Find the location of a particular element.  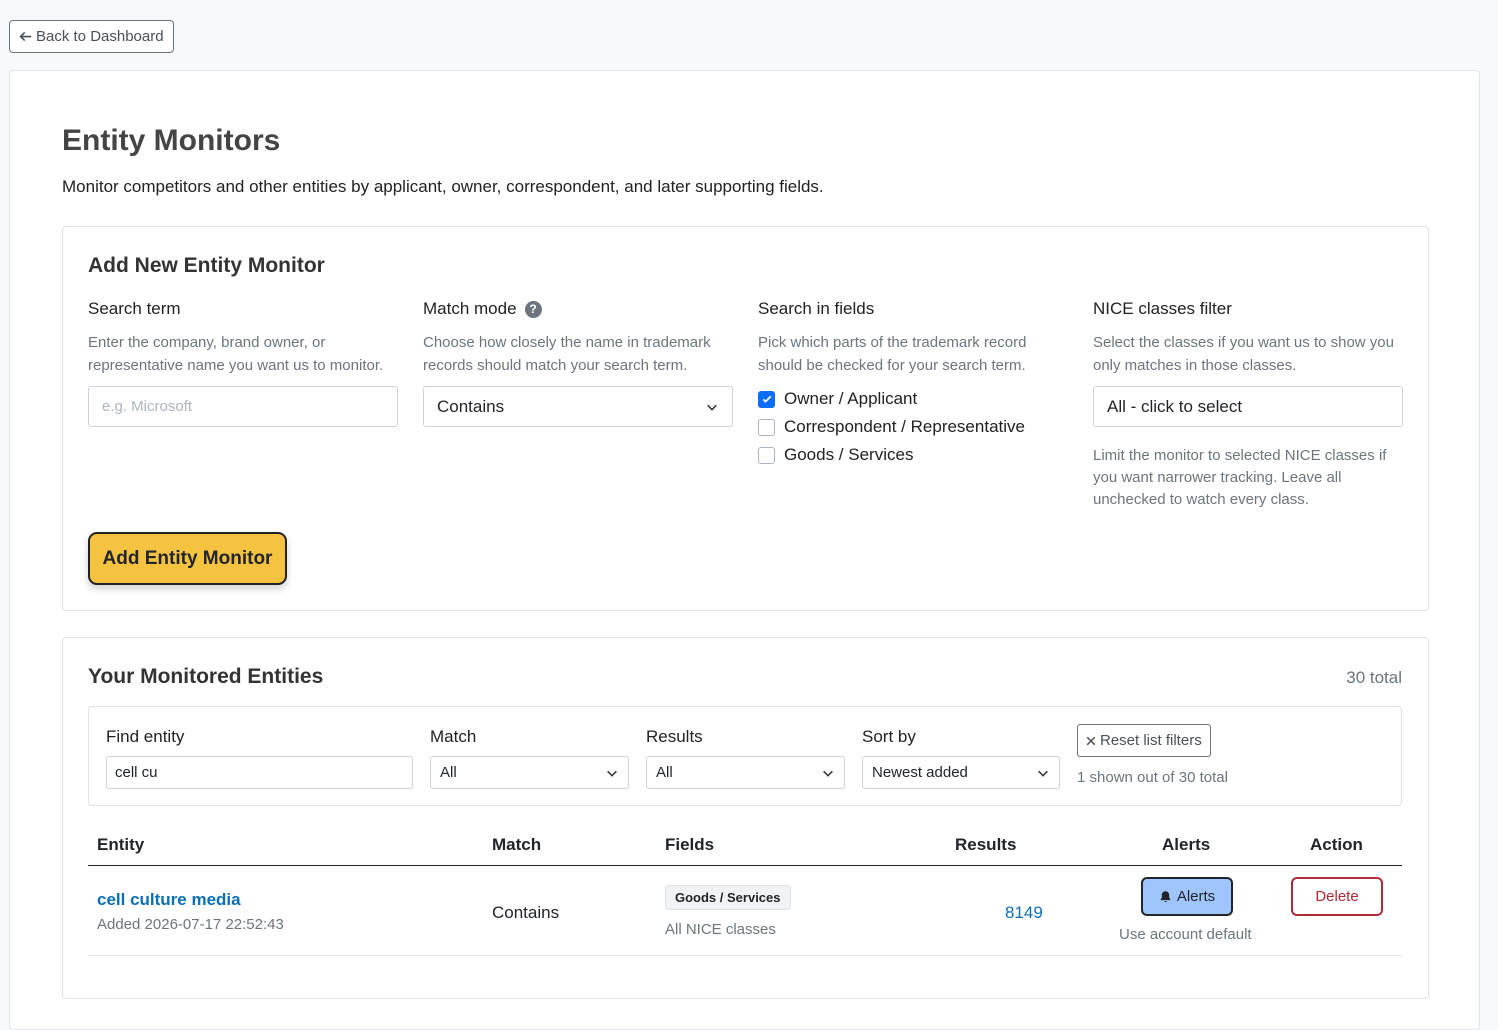

entity-added-date: Added 2026-07-17 22:52:43 is located at coordinates (190, 924).